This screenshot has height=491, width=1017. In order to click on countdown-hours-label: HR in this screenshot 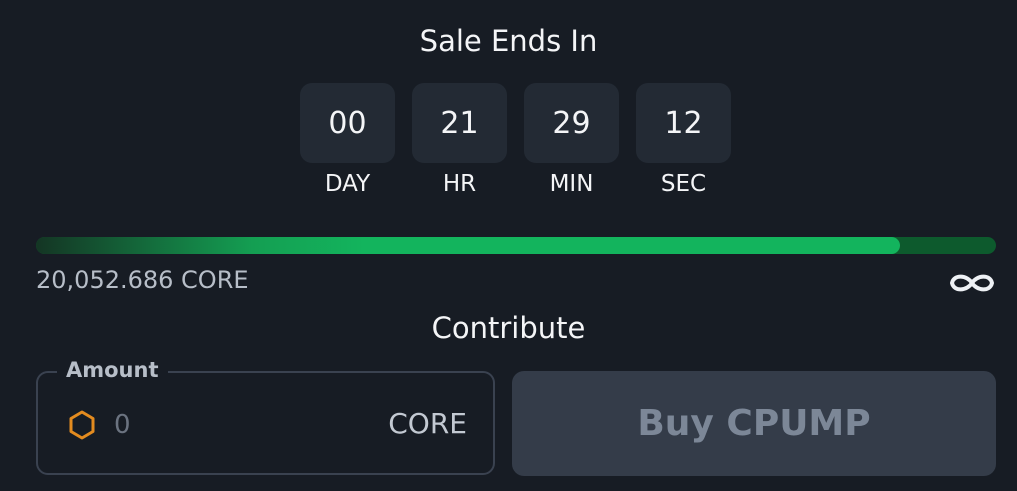, I will do `click(459, 184)`.